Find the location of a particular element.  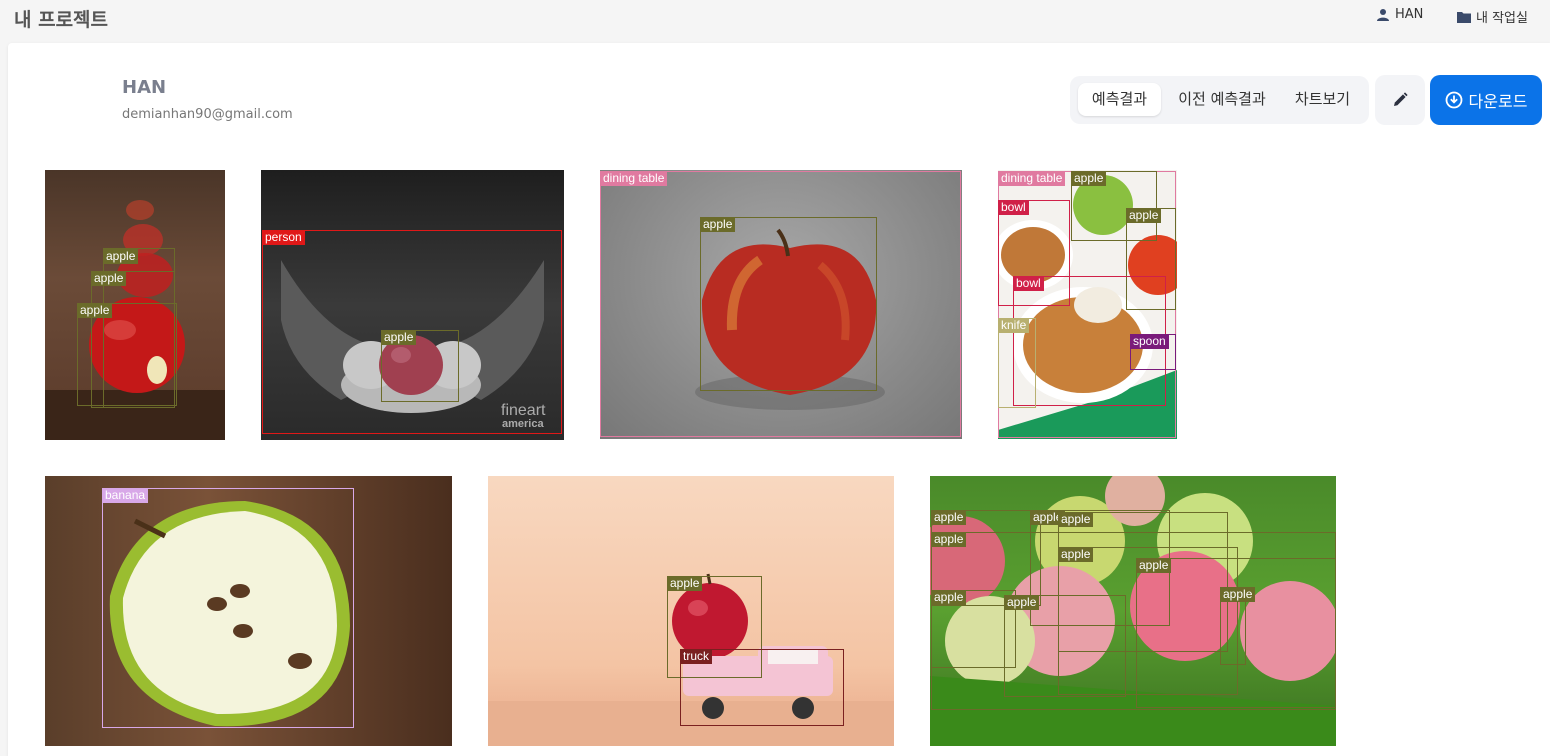

result-image-1: apple apple apple is located at coordinates (135, 305).